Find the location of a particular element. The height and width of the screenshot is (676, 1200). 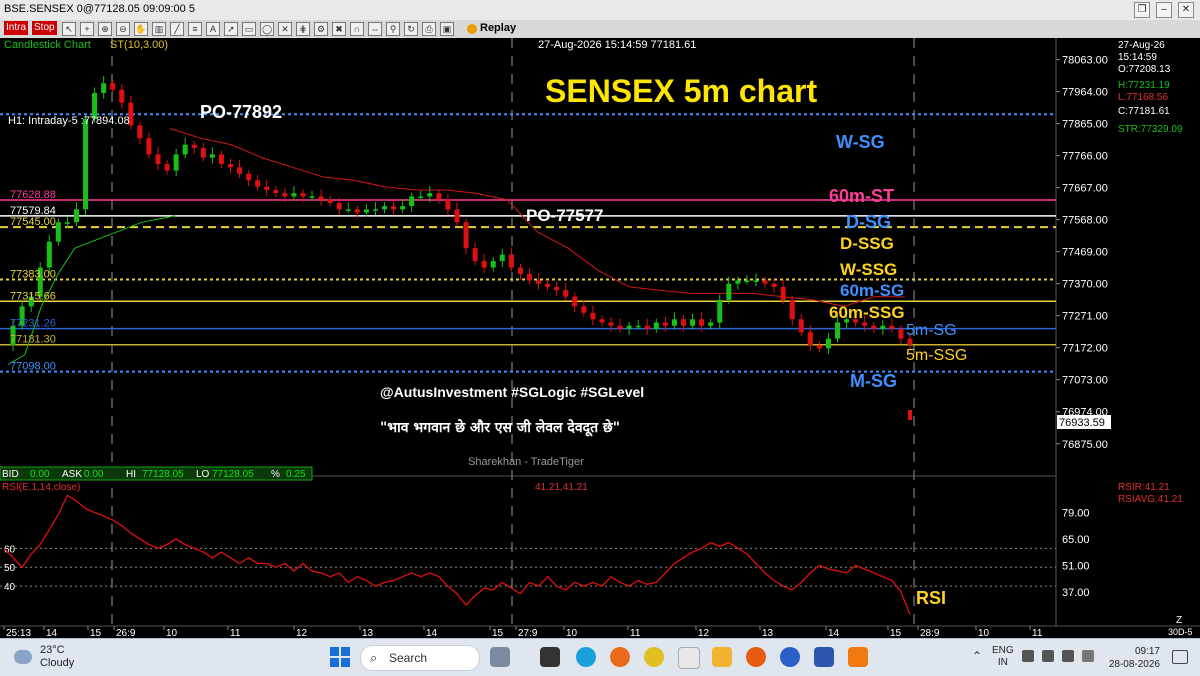

trendline-tool-icon: ╱ is located at coordinates (177, 29).